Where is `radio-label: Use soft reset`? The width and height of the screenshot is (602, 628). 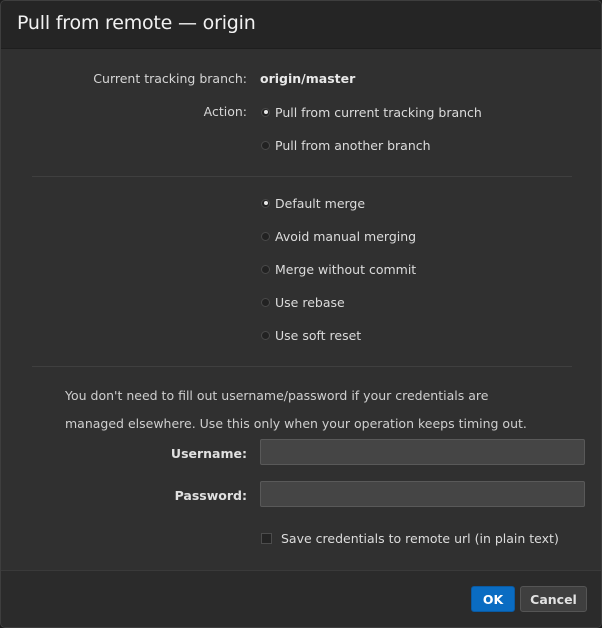 radio-label: Use soft reset is located at coordinates (318, 335).